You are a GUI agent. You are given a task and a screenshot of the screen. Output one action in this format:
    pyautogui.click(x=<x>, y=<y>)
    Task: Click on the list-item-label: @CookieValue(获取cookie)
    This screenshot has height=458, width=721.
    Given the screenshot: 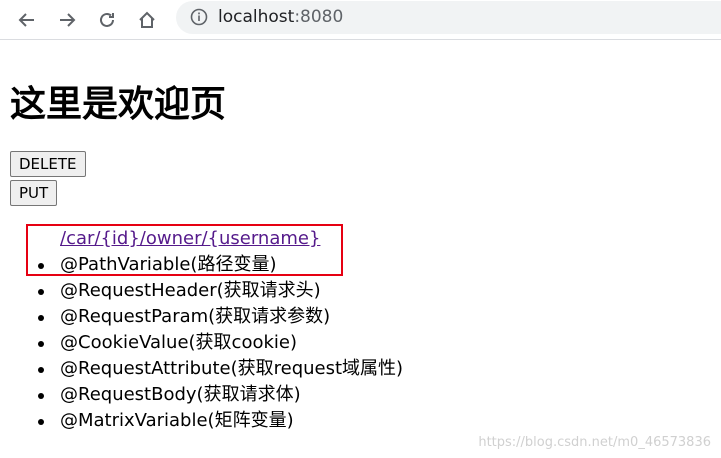 What is the action you would take?
    pyautogui.click(x=178, y=342)
    